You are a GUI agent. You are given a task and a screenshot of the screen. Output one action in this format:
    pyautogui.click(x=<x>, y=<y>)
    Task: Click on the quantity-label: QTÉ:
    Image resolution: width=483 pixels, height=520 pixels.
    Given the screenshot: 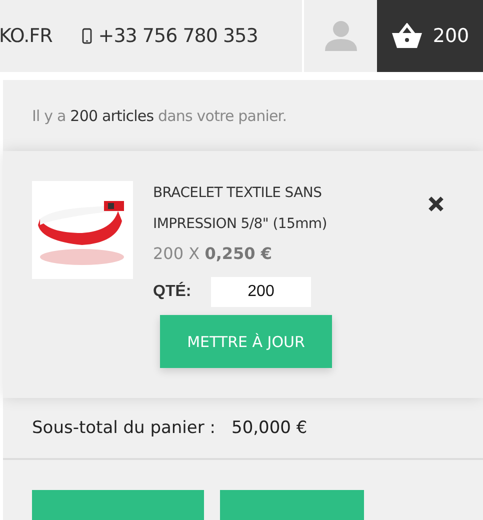 What is the action you would take?
    pyautogui.click(x=172, y=292)
    